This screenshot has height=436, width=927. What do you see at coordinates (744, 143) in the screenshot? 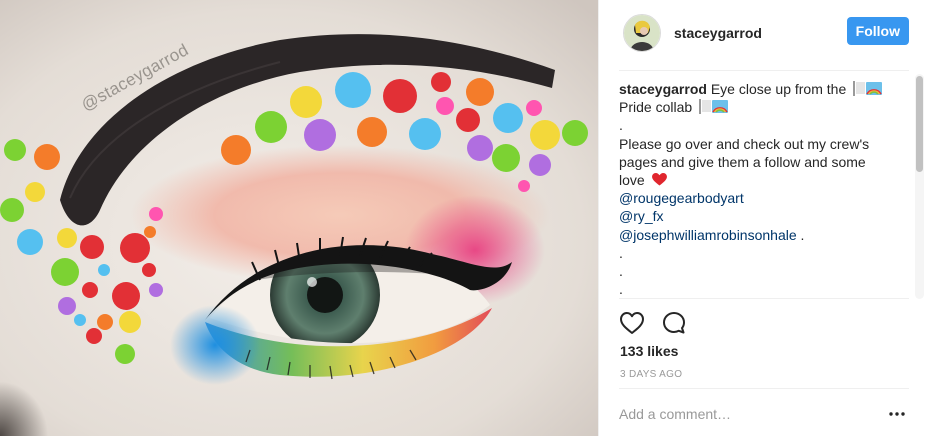
I see `caption-body-line: Please go over and check out my crew's` at bounding box center [744, 143].